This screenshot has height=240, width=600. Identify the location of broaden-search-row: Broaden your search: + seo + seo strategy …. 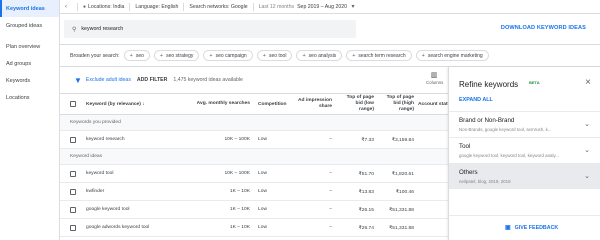
(330, 56).